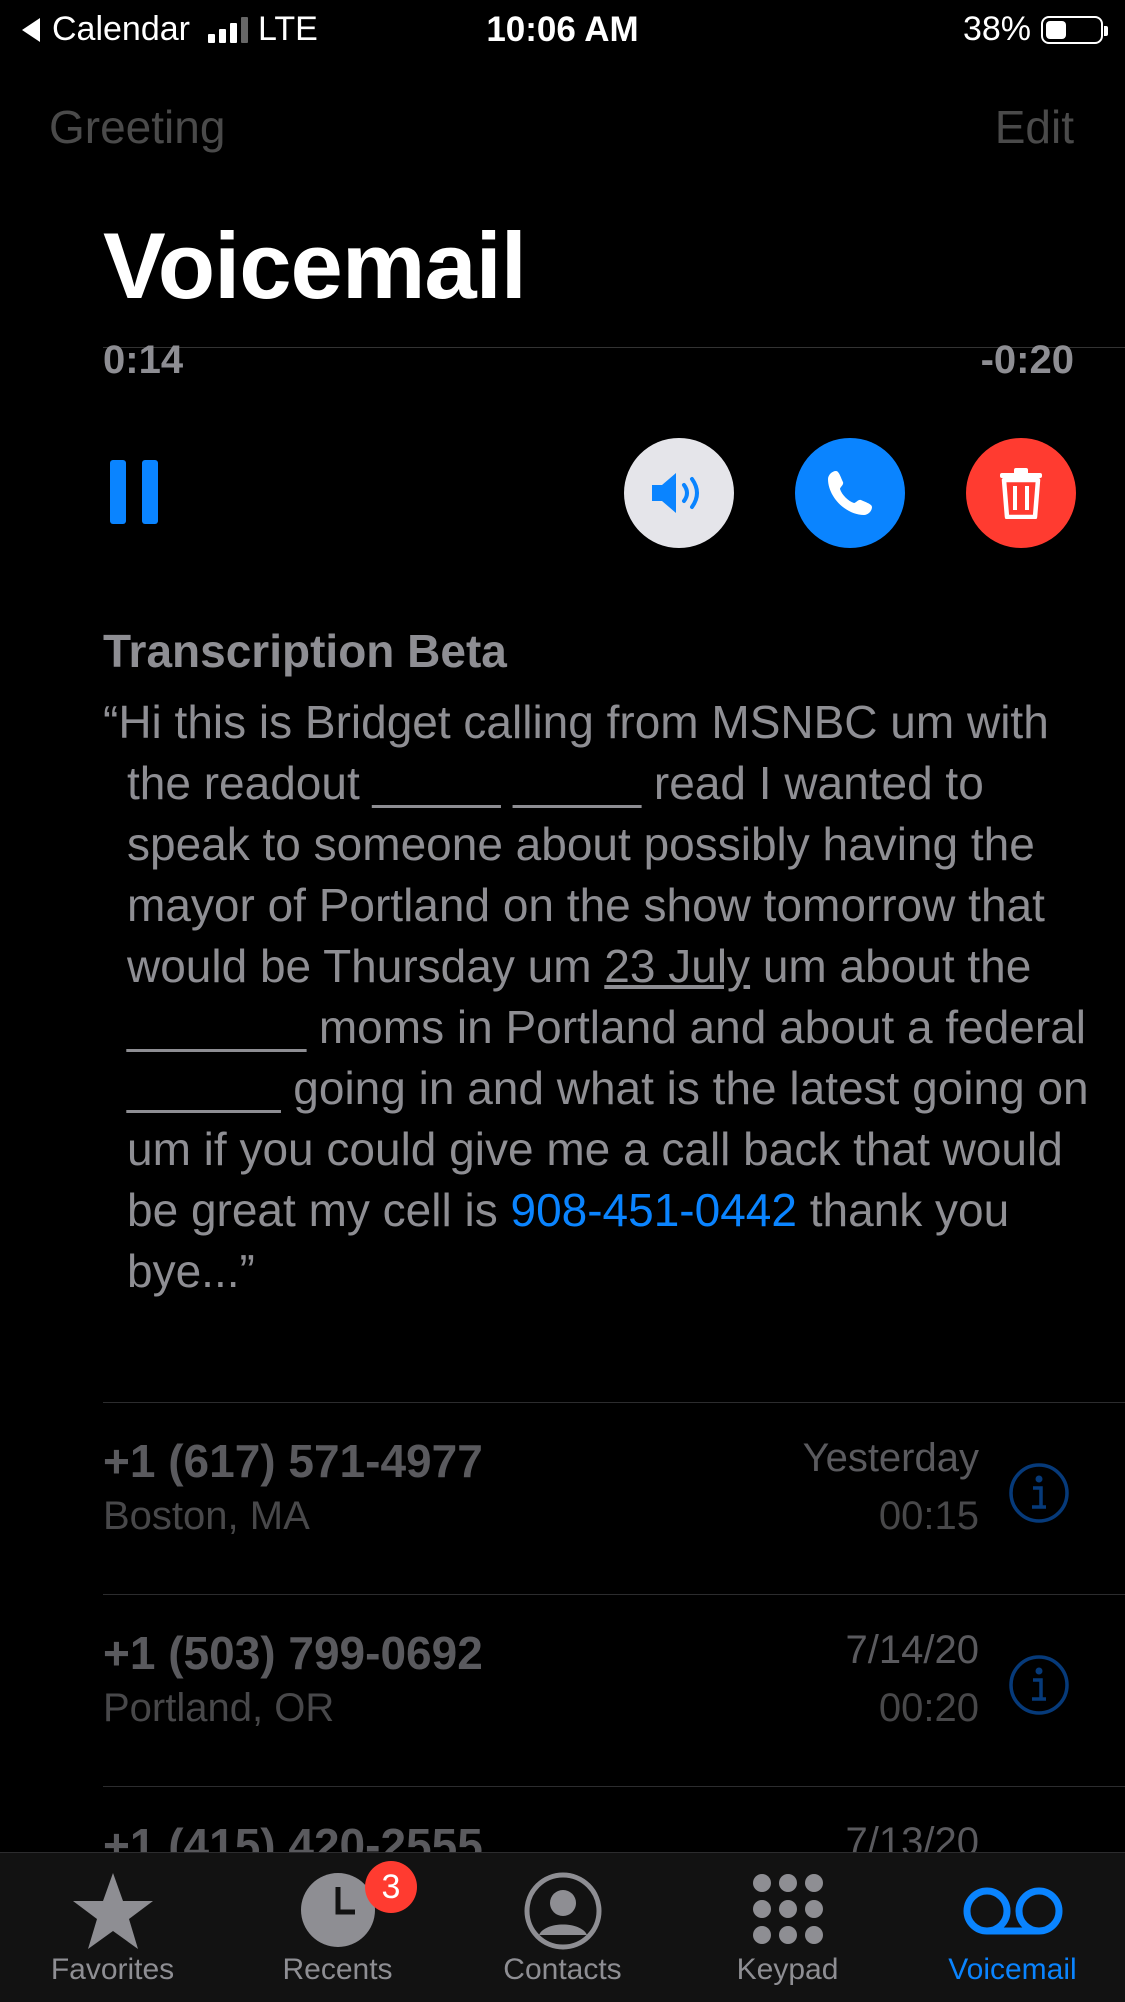 This screenshot has width=1125, height=2002. I want to click on page-title: Voicemail, so click(315, 265).